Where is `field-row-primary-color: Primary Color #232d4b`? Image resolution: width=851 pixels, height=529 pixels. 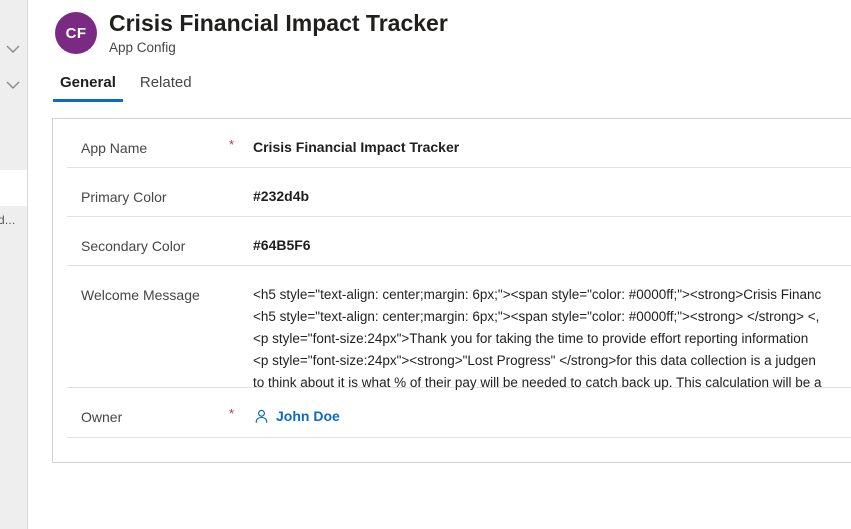
field-row-primary-color: Primary Color #232d4b is located at coordinates (459, 192).